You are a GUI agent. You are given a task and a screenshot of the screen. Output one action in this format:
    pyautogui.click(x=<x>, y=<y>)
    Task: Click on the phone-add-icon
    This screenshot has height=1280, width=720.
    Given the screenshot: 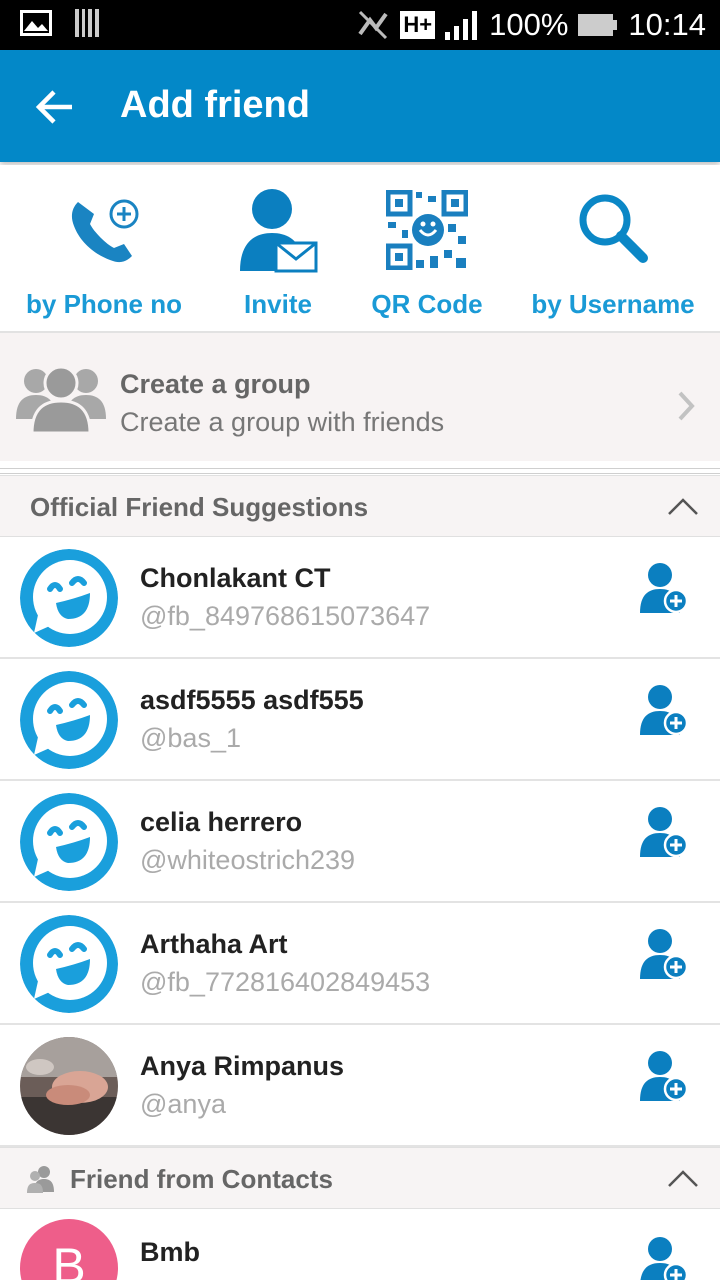 What is the action you would take?
    pyautogui.click(x=105, y=231)
    